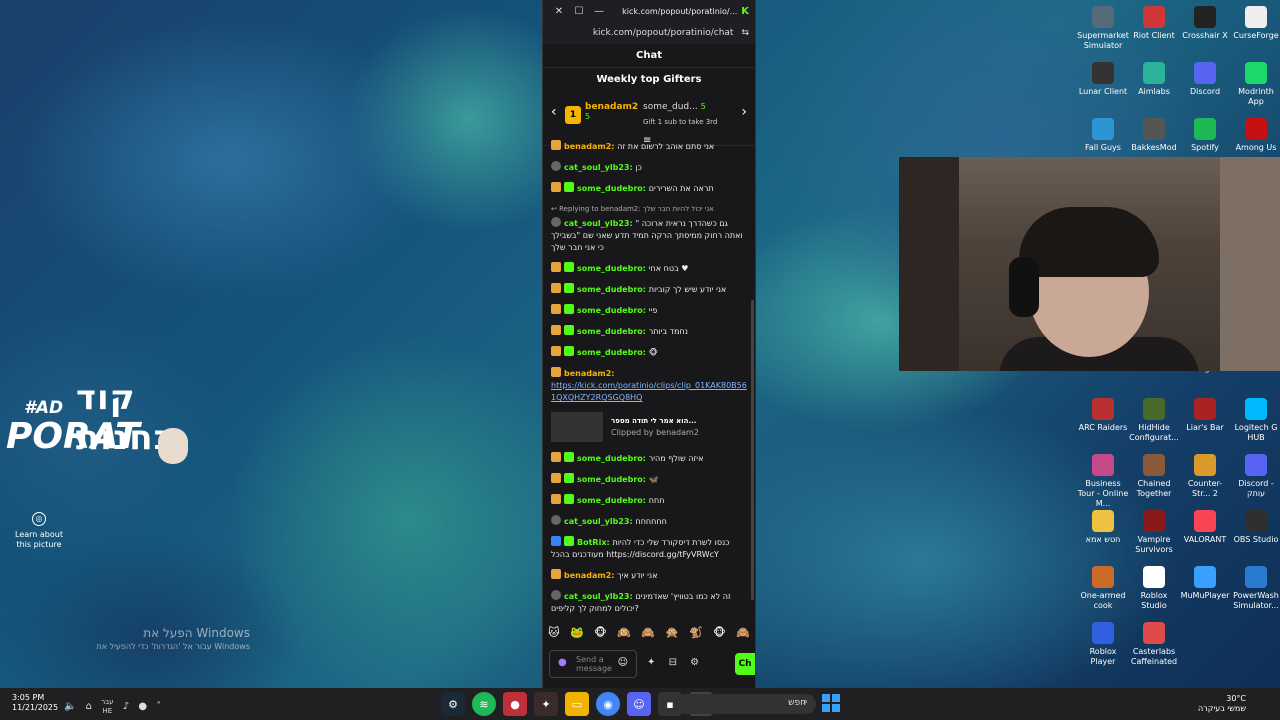  Describe the element at coordinates (577, 704) in the screenshot. I see `folder-icon: ▭` at that location.